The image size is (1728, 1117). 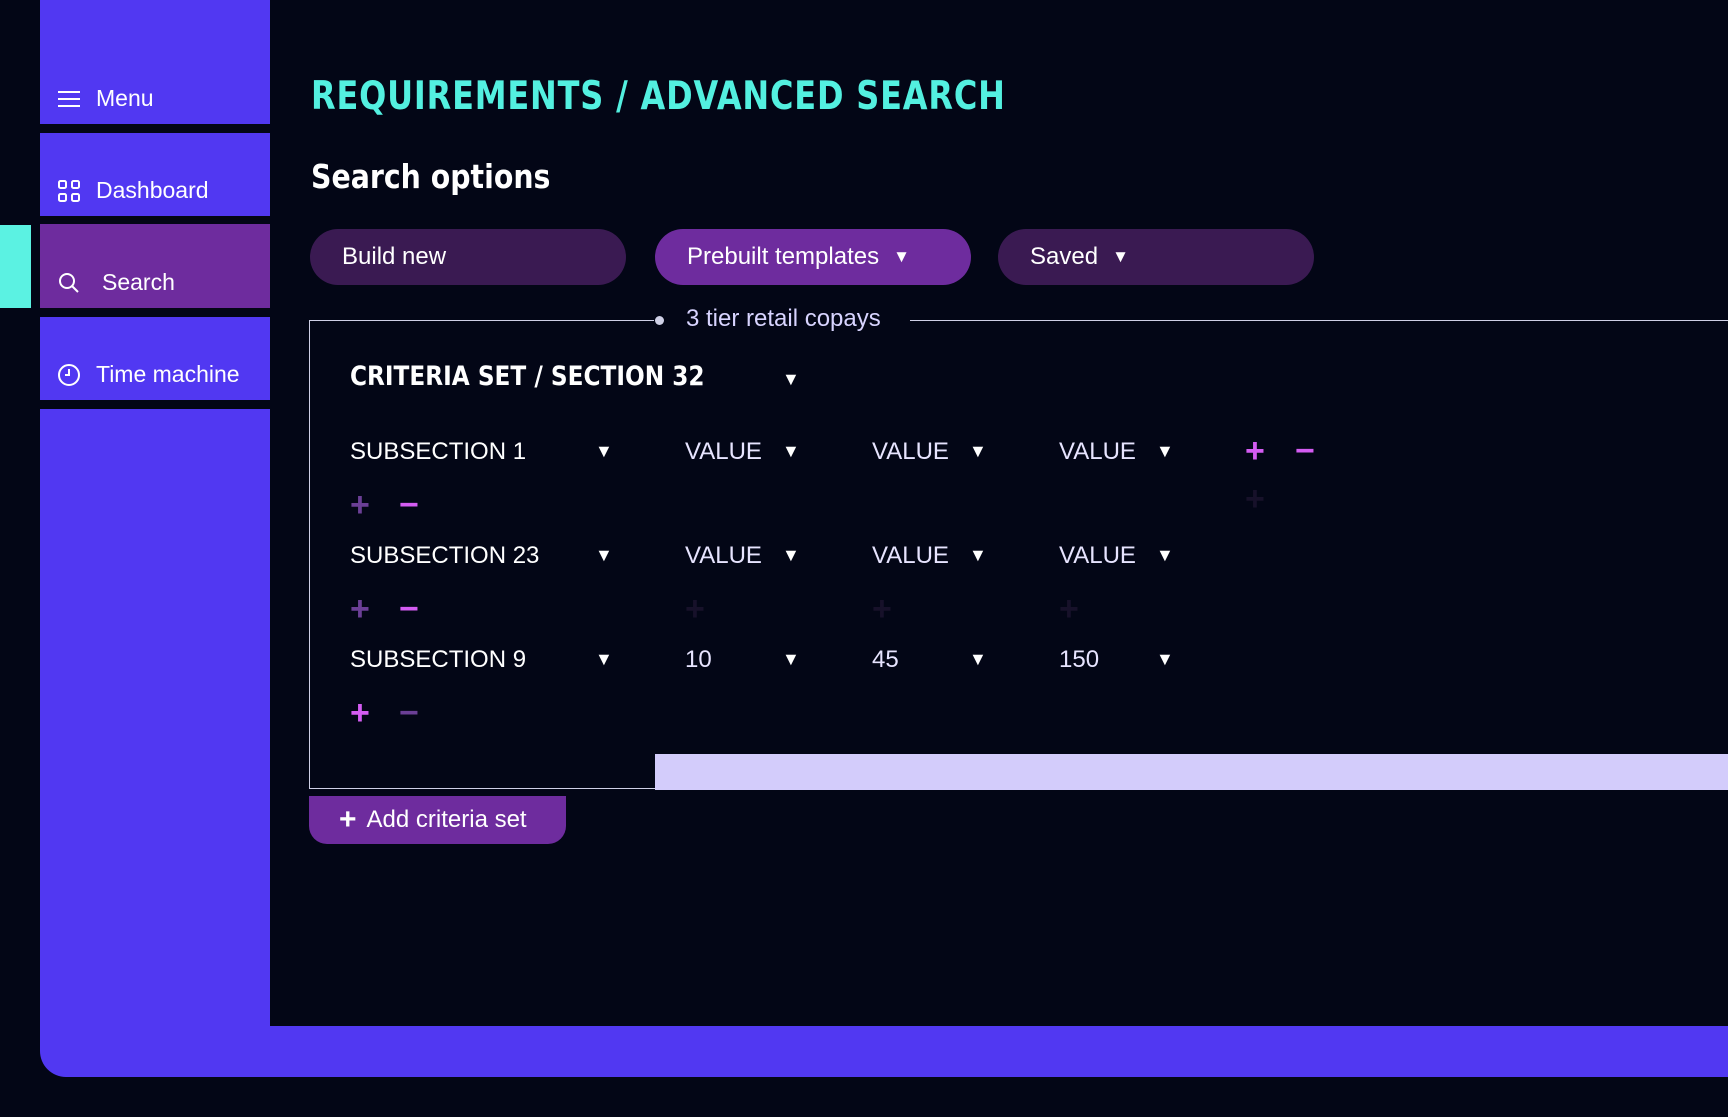 I want to click on prebuilt-templates-dropdown: Prebuilt templates ▼, so click(x=813, y=257).